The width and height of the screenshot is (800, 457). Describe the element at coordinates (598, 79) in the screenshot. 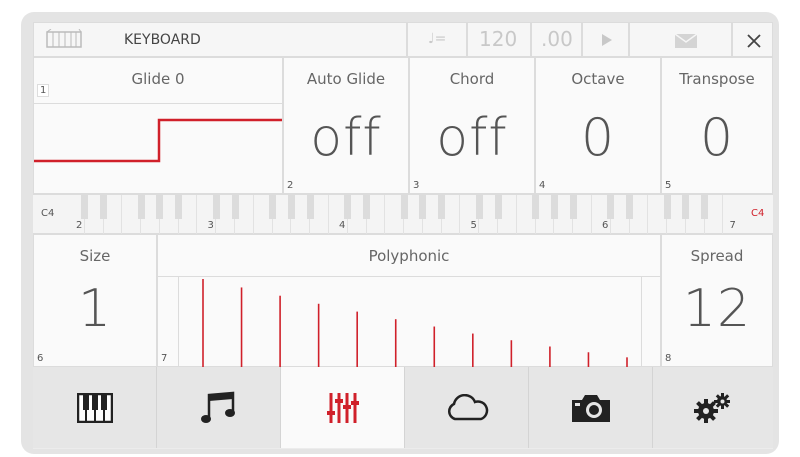

I see `octave-label: Octave` at that location.